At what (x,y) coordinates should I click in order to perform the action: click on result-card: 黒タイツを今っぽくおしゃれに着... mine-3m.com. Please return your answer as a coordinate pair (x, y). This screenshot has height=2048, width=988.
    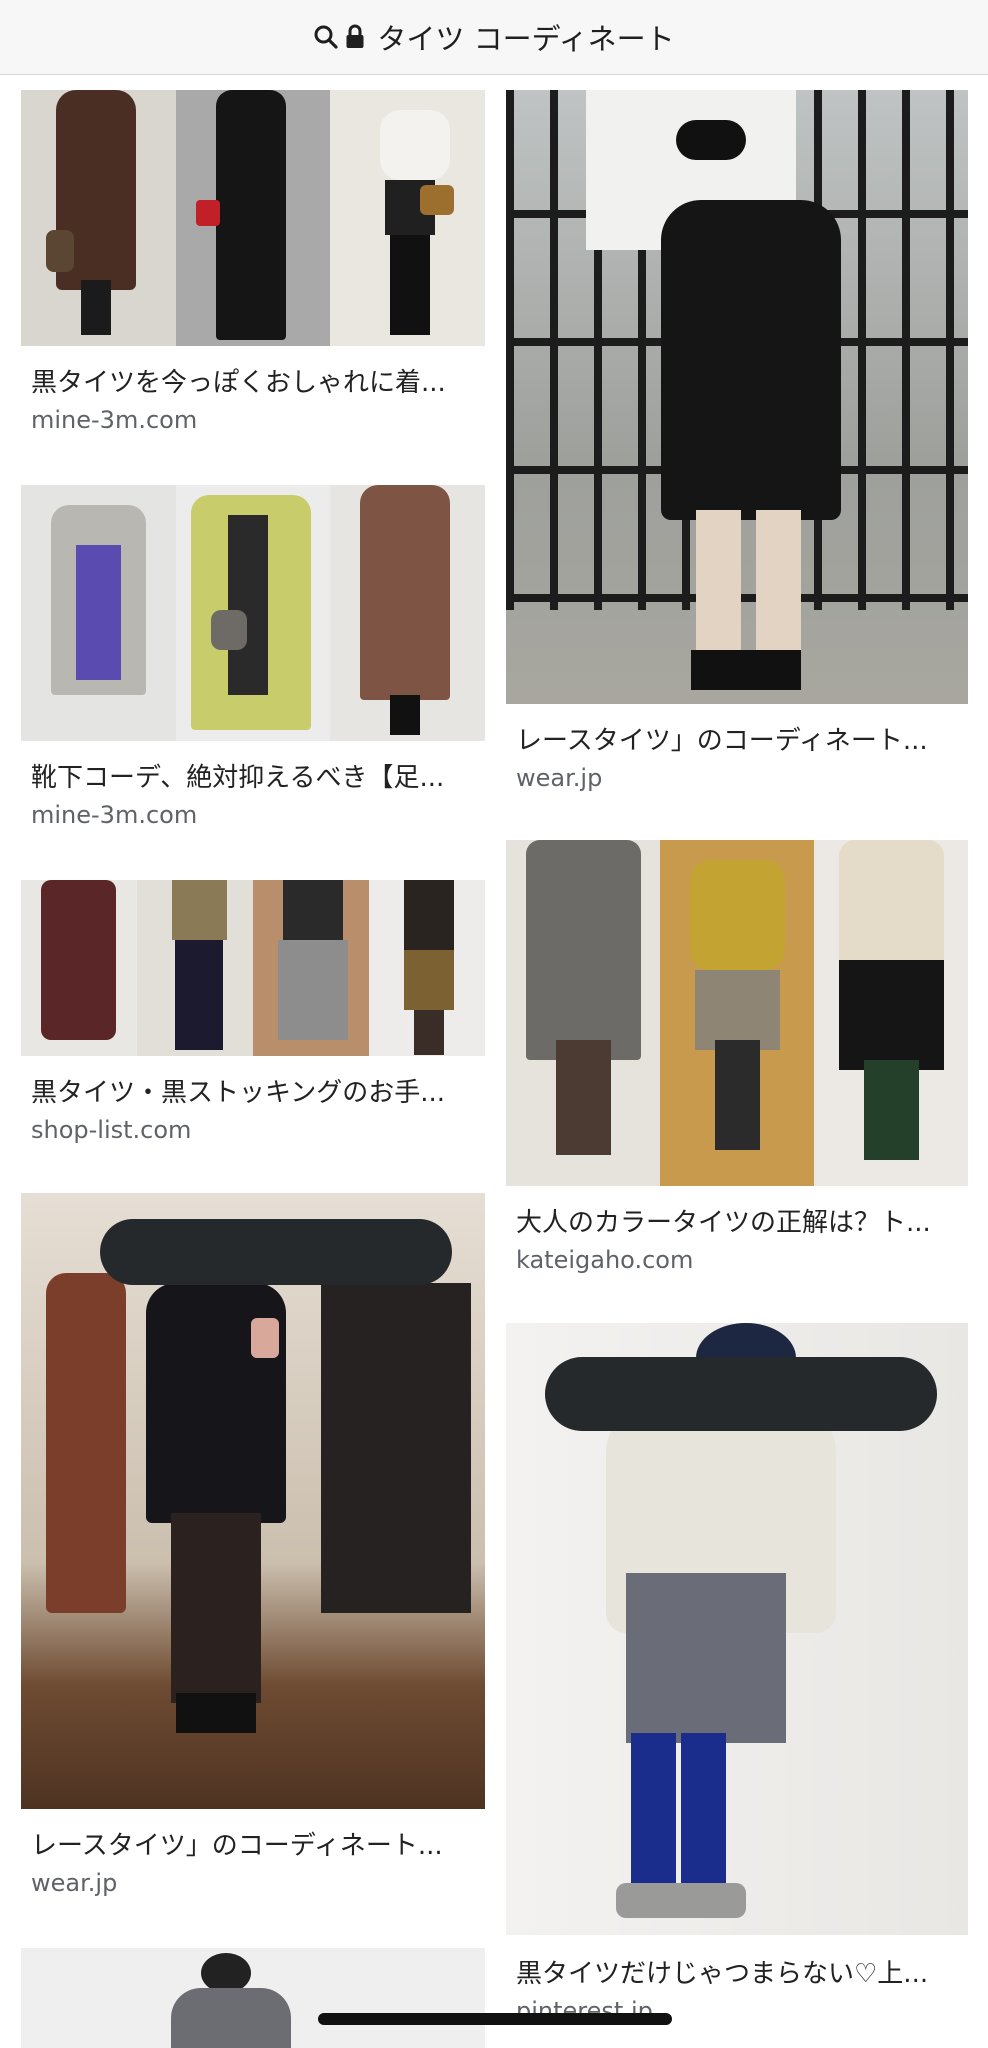
    Looking at the image, I should click on (253, 270).